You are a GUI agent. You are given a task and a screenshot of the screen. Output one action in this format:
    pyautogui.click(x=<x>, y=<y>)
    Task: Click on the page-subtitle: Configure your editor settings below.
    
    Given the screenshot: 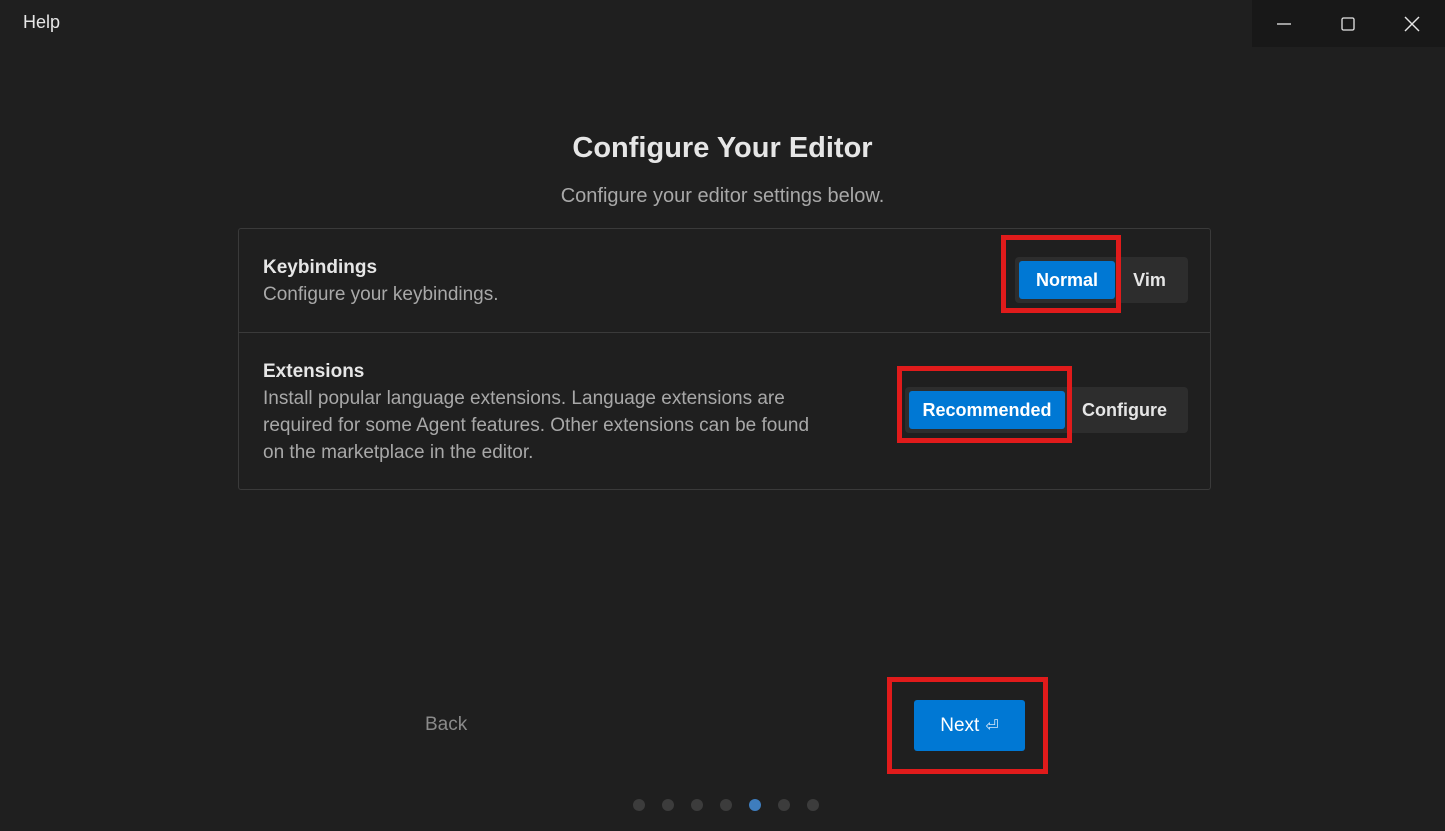 What is the action you would take?
    pyautogui.click(x=722, y=196)
    